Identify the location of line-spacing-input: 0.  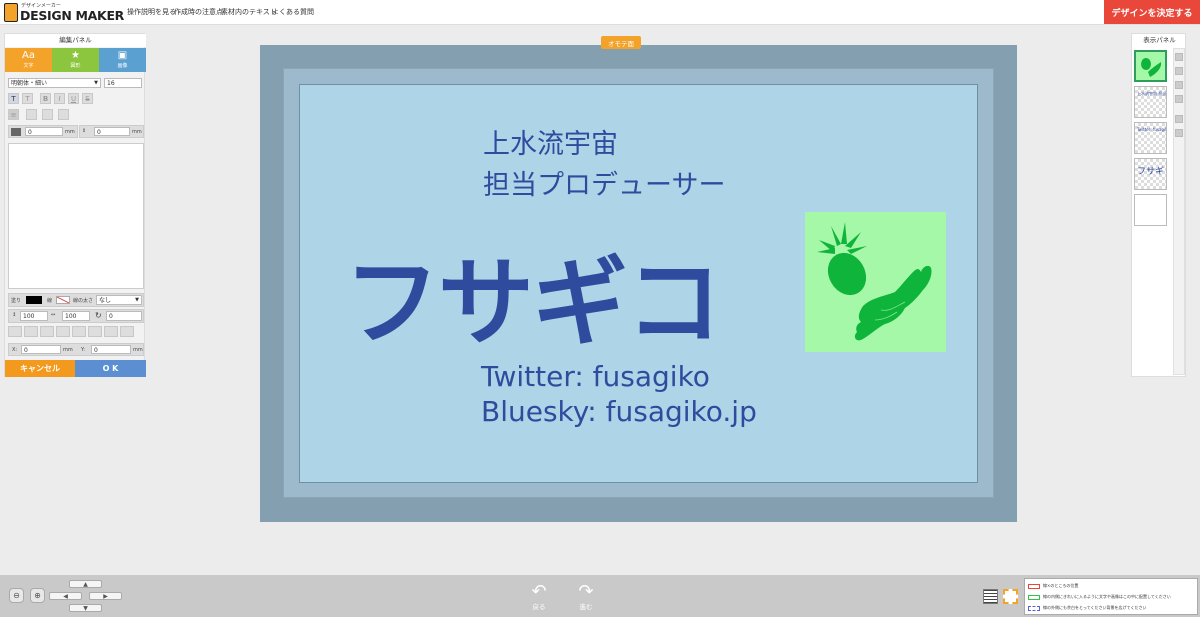
(112, 131).